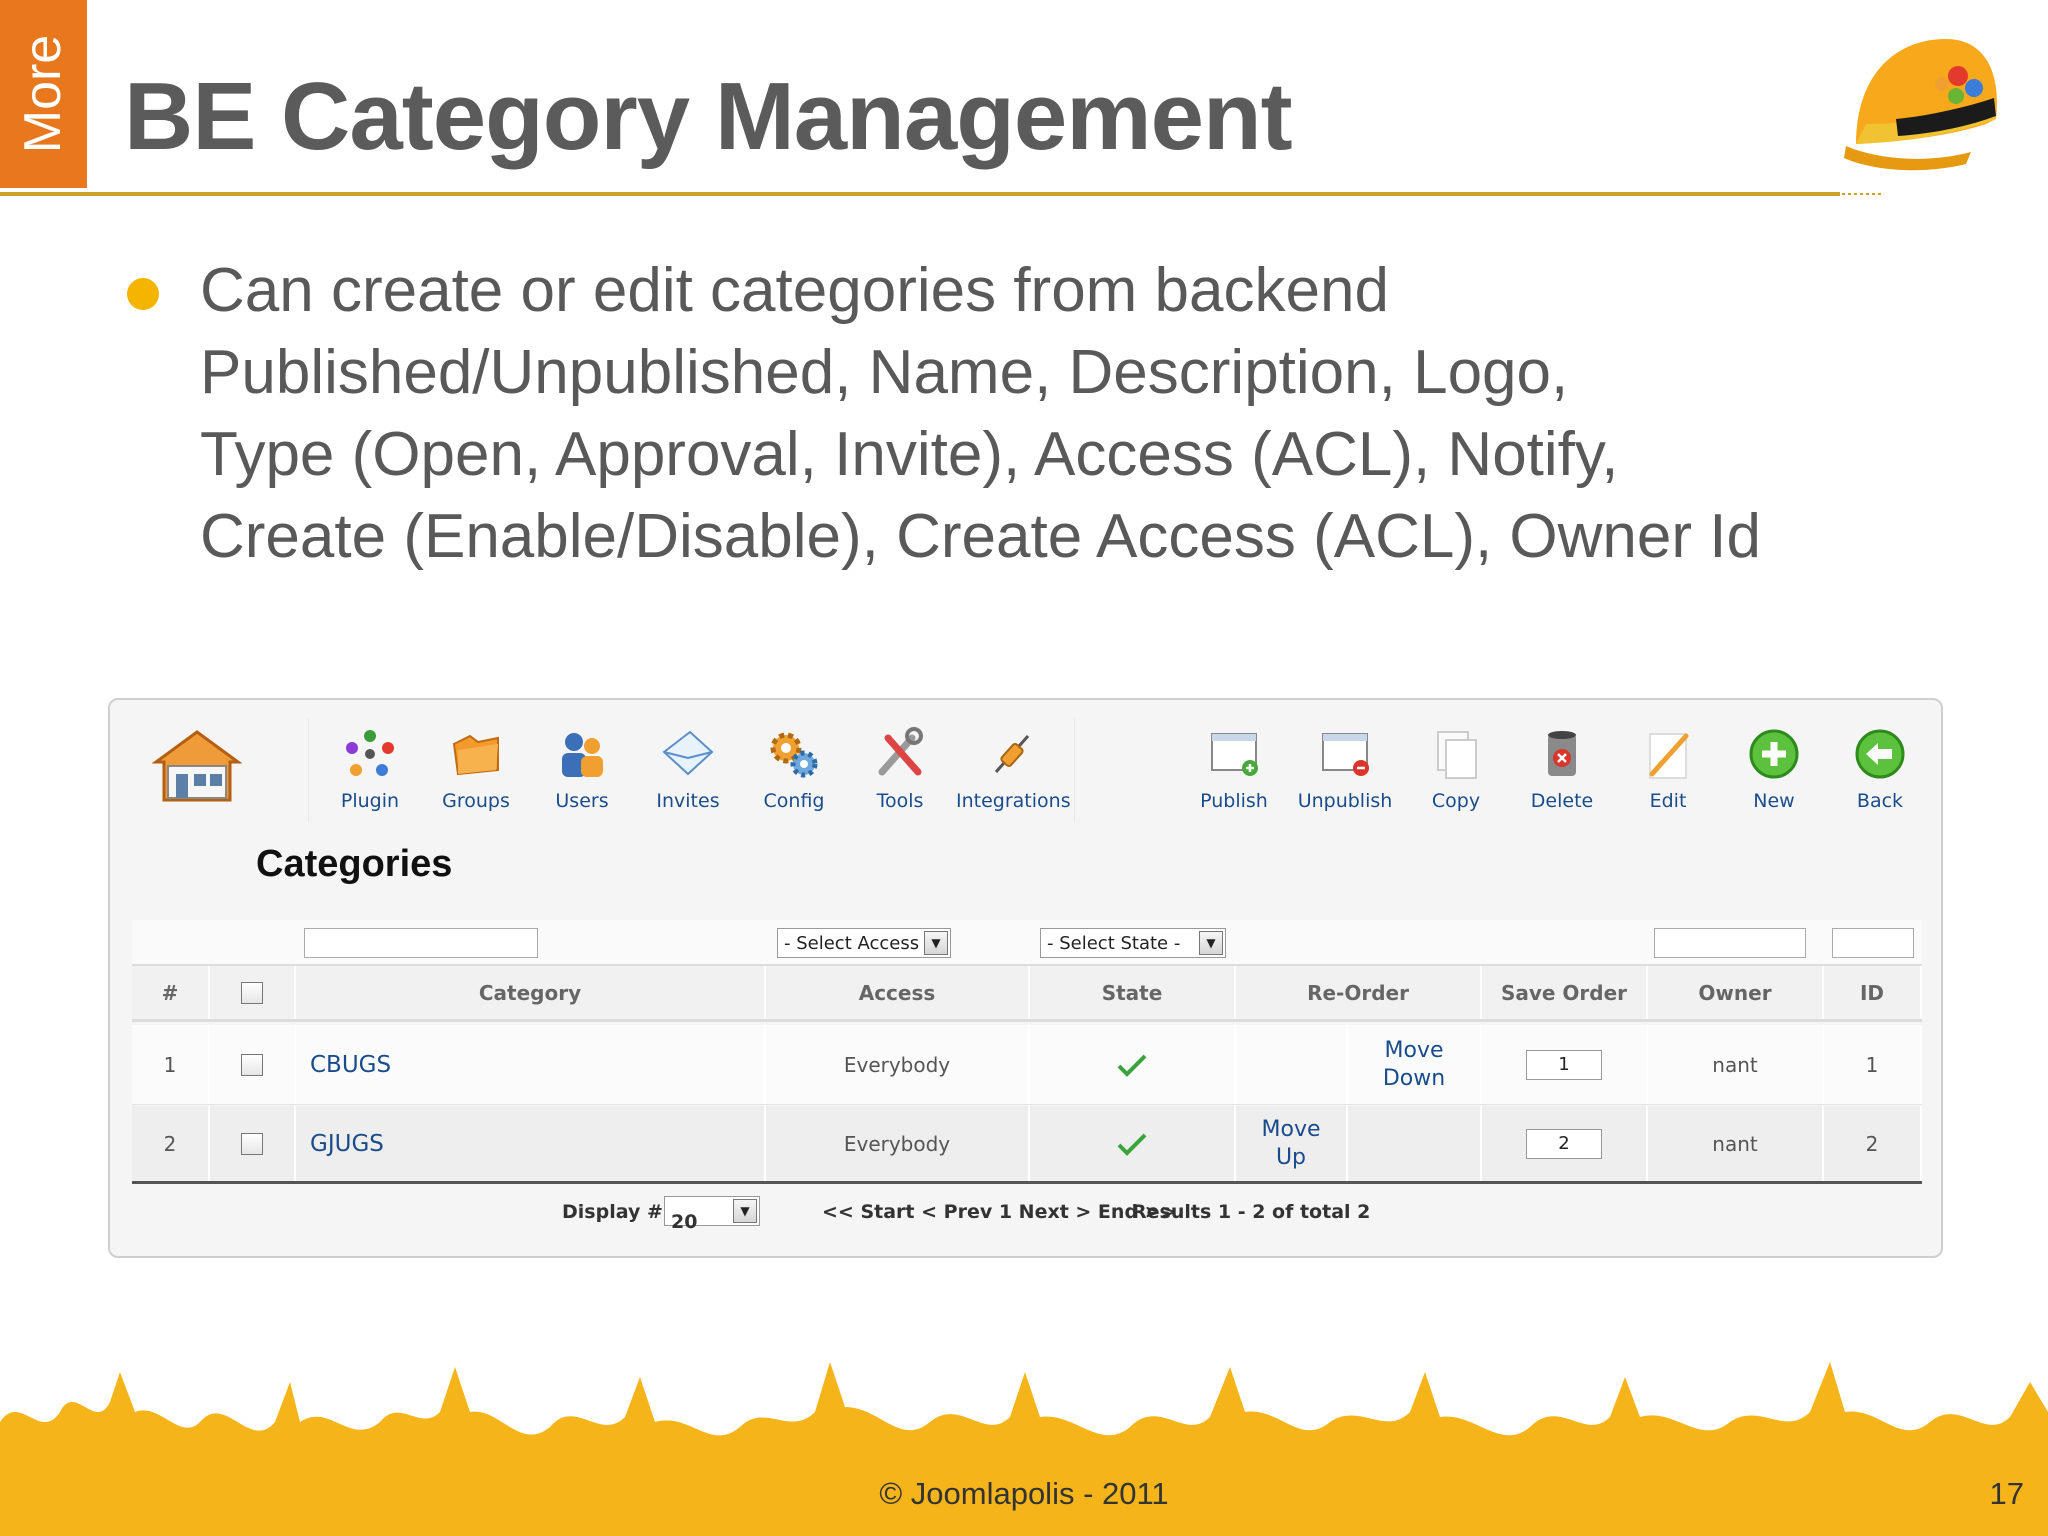 This screenshot has width=2048, height=1536. What do you see at coordinates (688, 753) in the screenshot?
I see `envelope-icon` at bounding box center [688, 753].